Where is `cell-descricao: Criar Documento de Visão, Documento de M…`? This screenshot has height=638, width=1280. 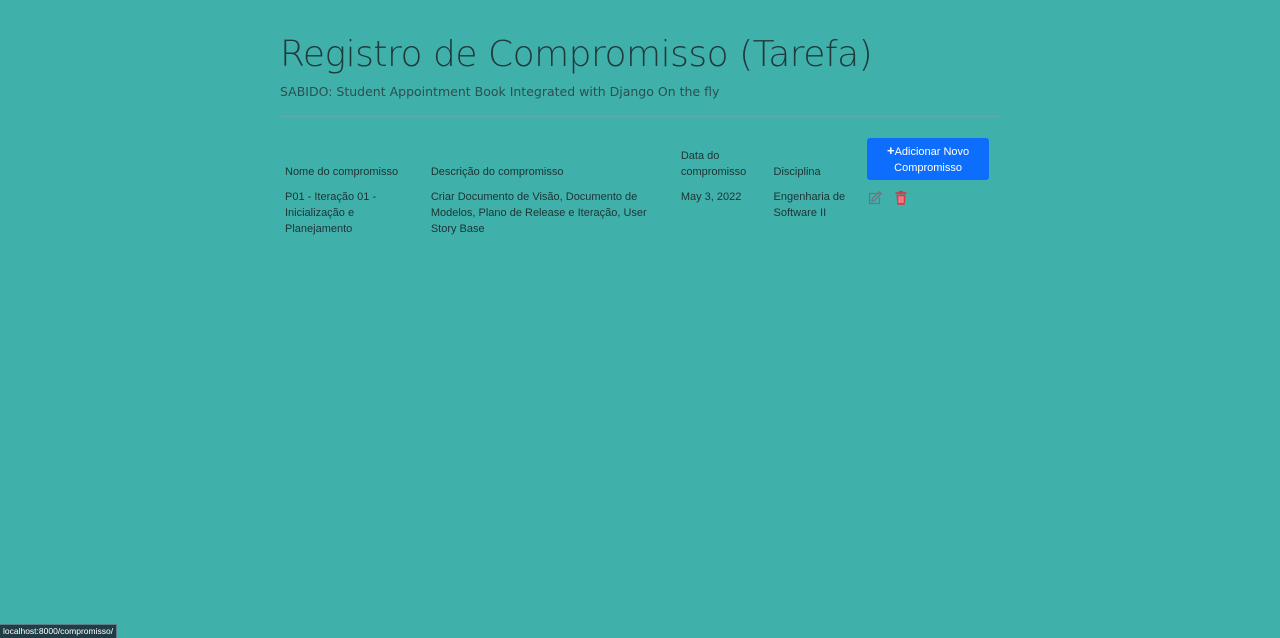 cell-descricao: Criar Documento de Visão, Documento de M… is located at coordinates (538, 213).